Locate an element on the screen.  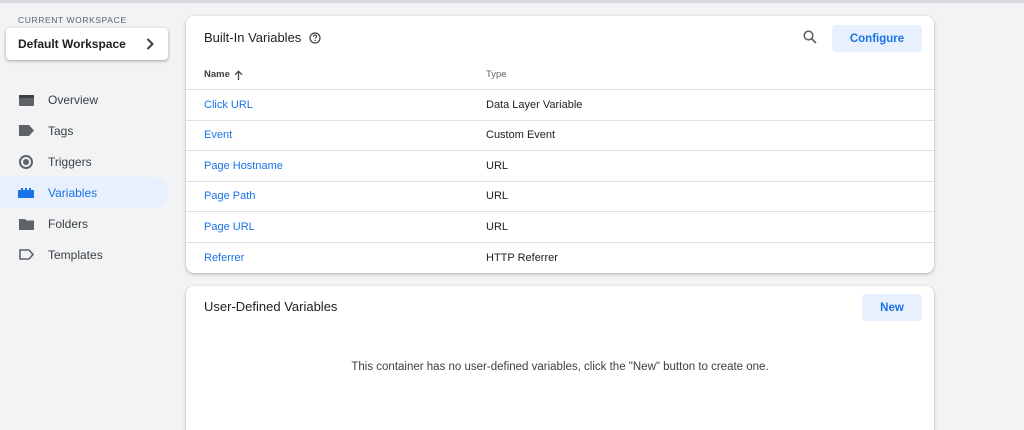
search-button is located at coordinates (810, 39).